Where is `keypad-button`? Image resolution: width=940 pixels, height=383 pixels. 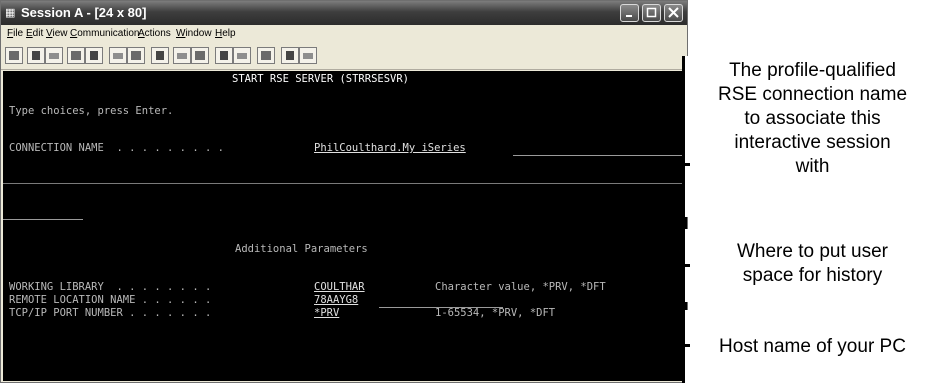
keypad-button is located at coordinates (136, 55).